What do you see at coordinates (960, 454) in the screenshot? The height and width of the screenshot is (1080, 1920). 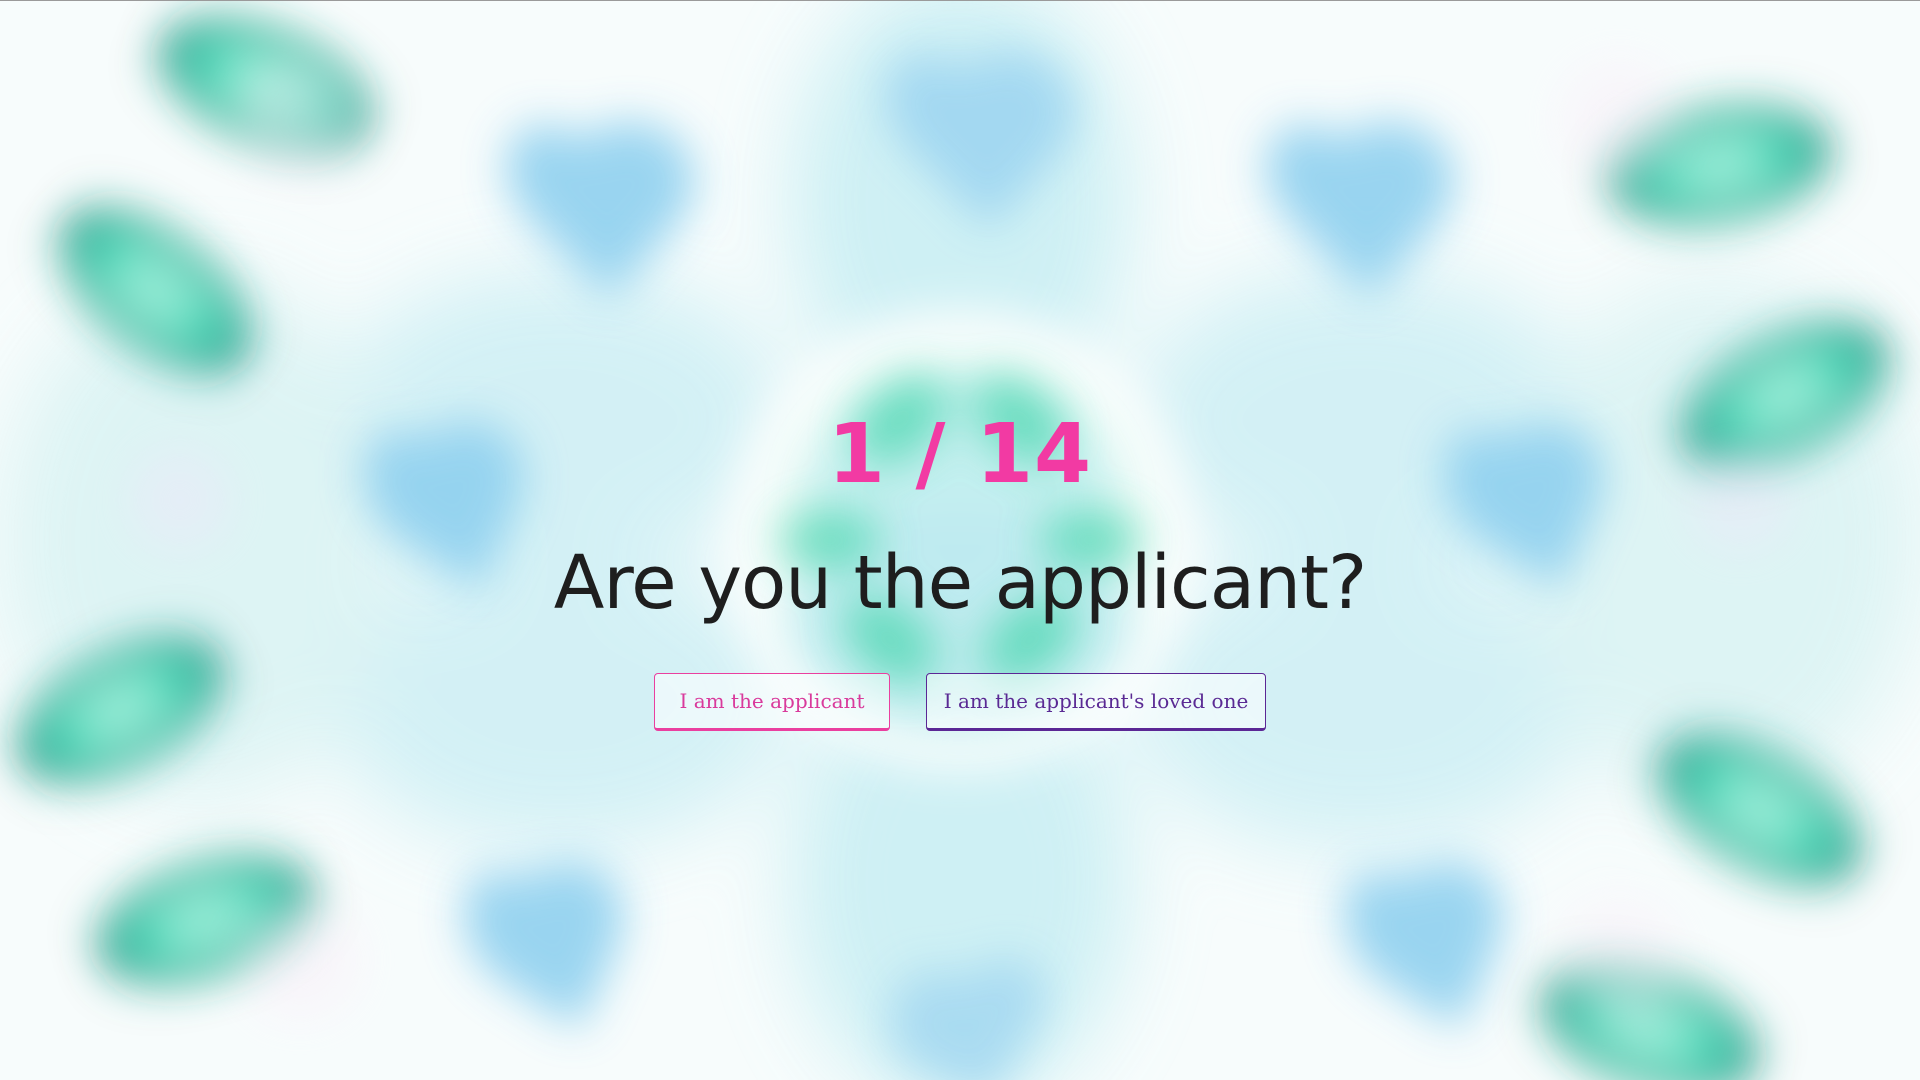 I see `step-counter: 1 / 14` at bounding box center [960, 454].